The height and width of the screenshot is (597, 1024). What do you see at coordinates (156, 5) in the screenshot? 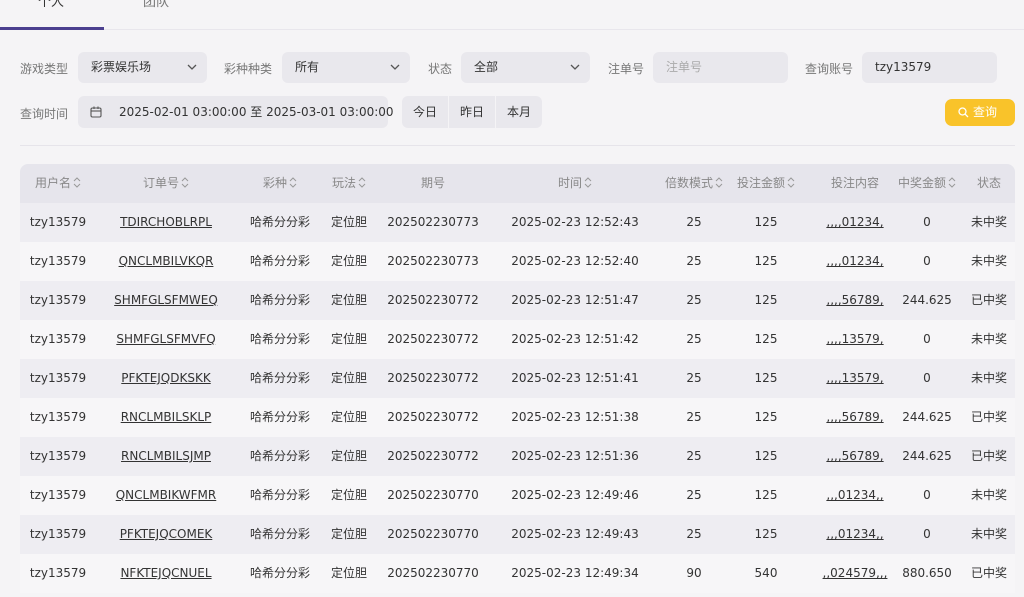
I see `tab-team: 团队` at bounding box center [156, 5].